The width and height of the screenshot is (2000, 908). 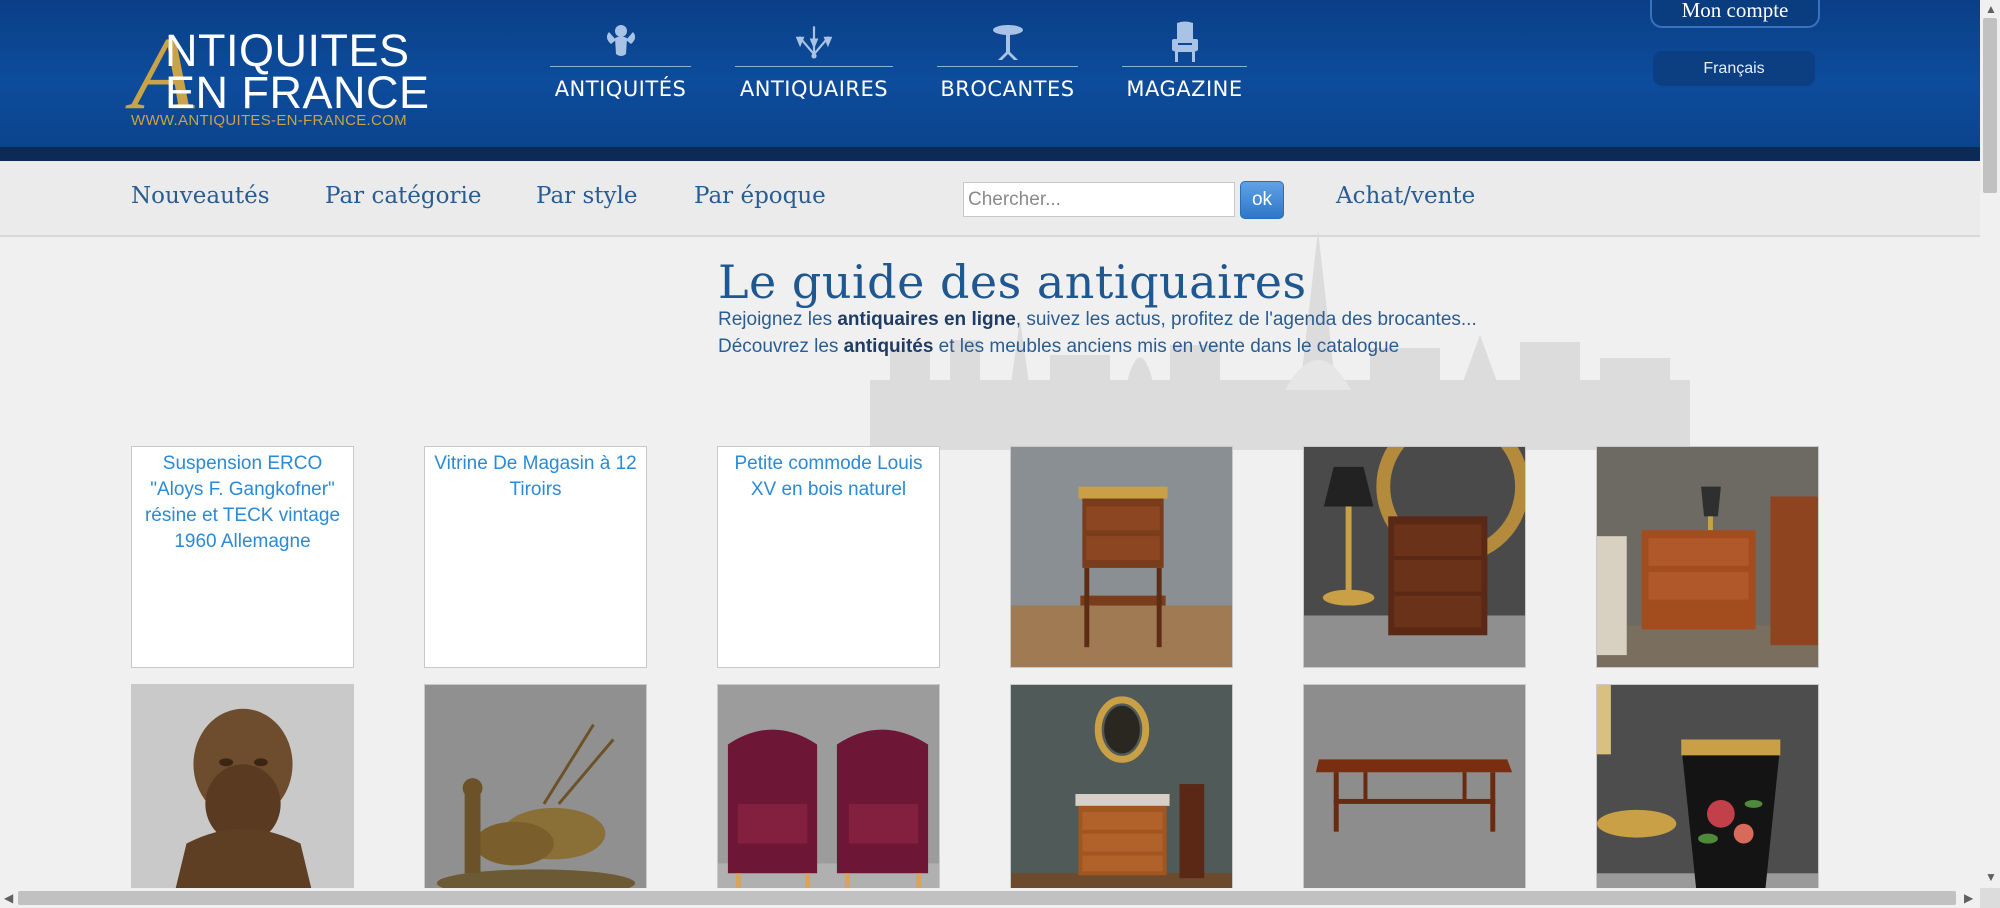 I want to click on product-image-pair-velvet-armchairs, so click(x=828, y=786).